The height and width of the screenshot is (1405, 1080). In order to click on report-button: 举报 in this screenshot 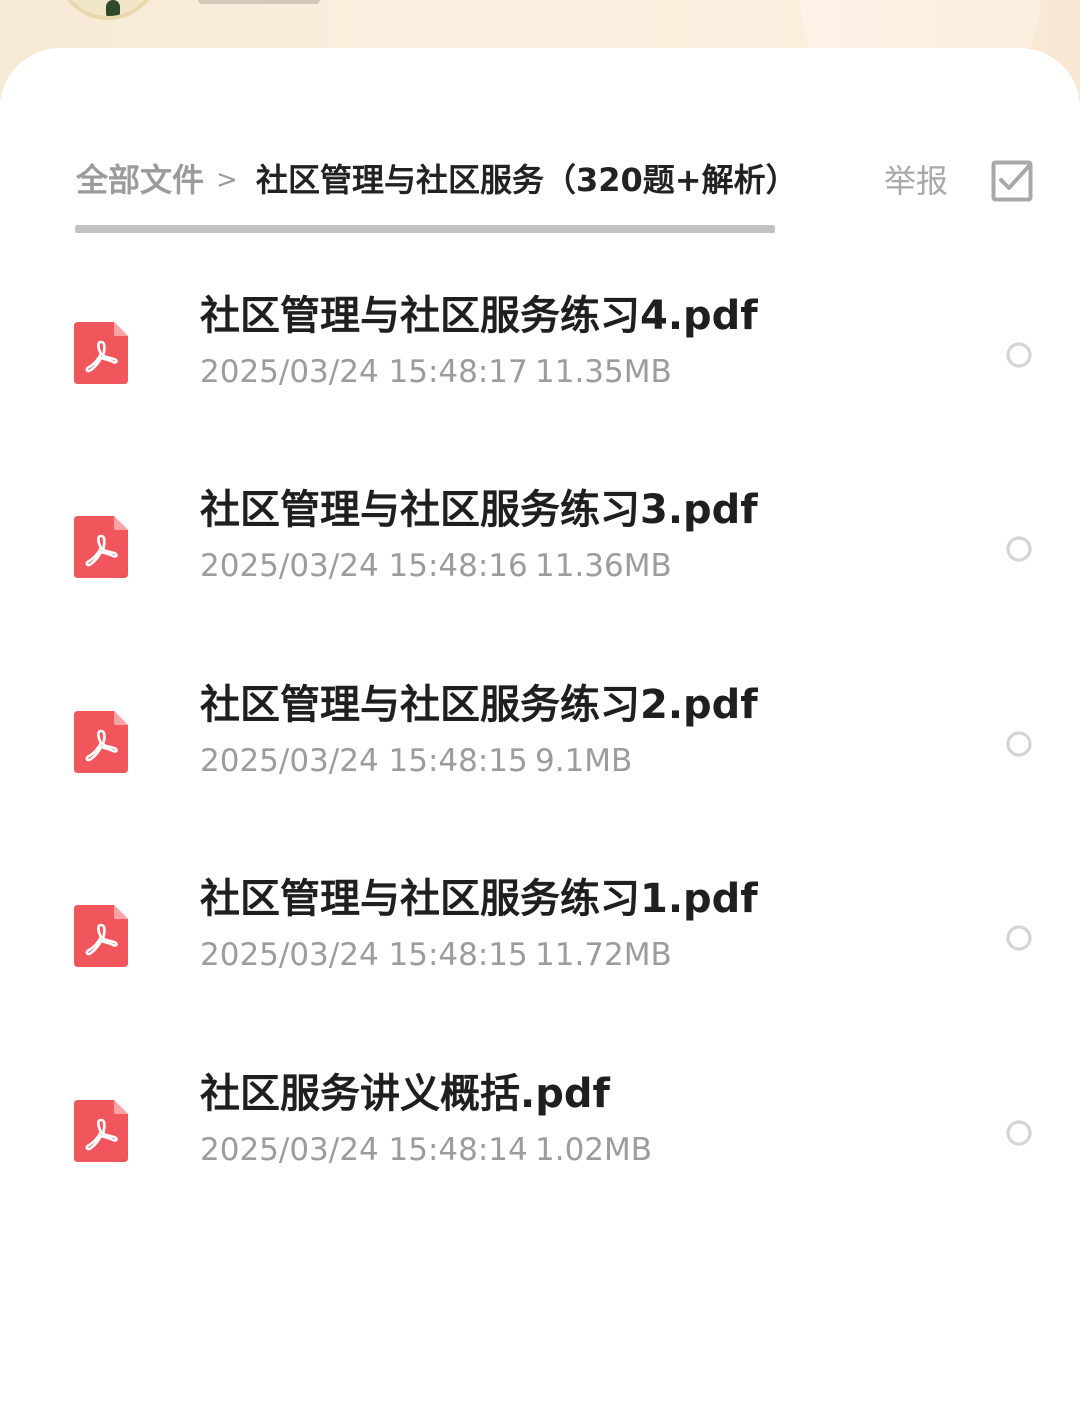, I will do `click(916, 181)`.